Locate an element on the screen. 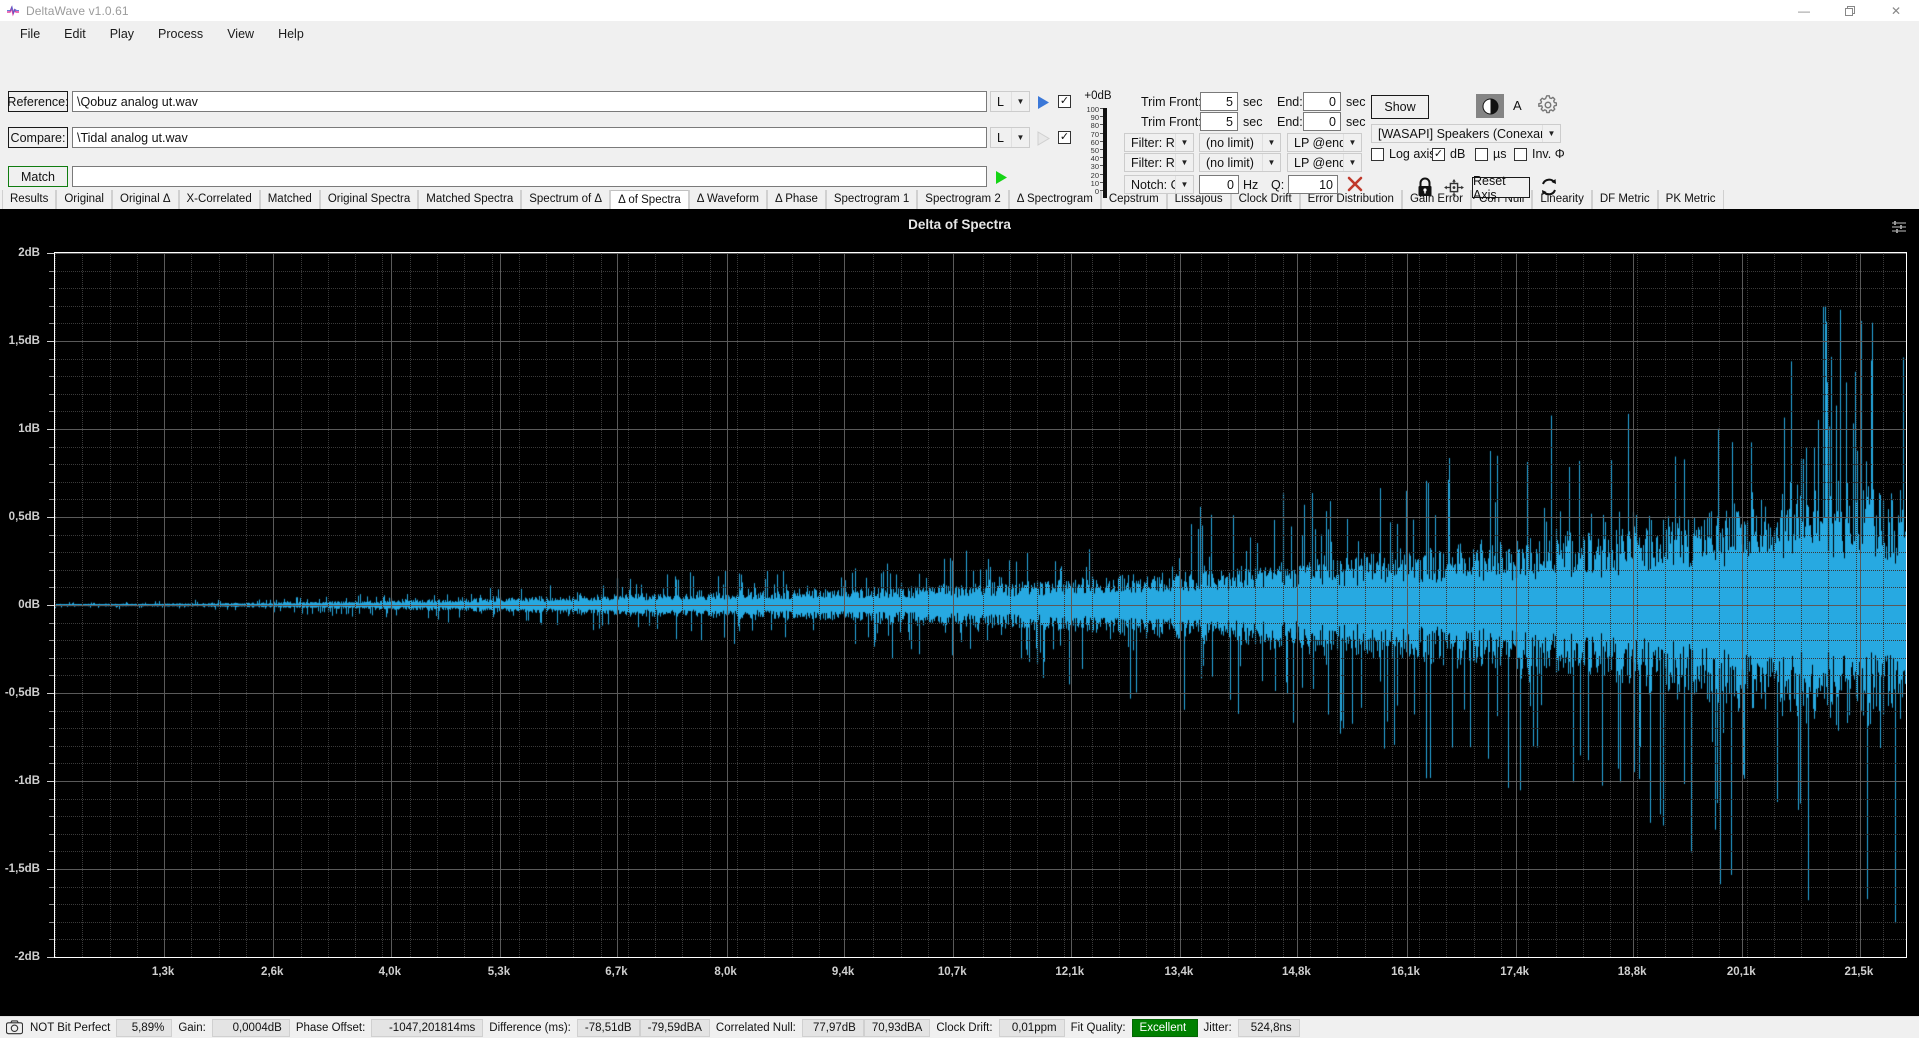 The height and width of the screenshot is (1038, 1919). notch-combo: Notch: Off ▼ is located at coordinates (1159, 184).